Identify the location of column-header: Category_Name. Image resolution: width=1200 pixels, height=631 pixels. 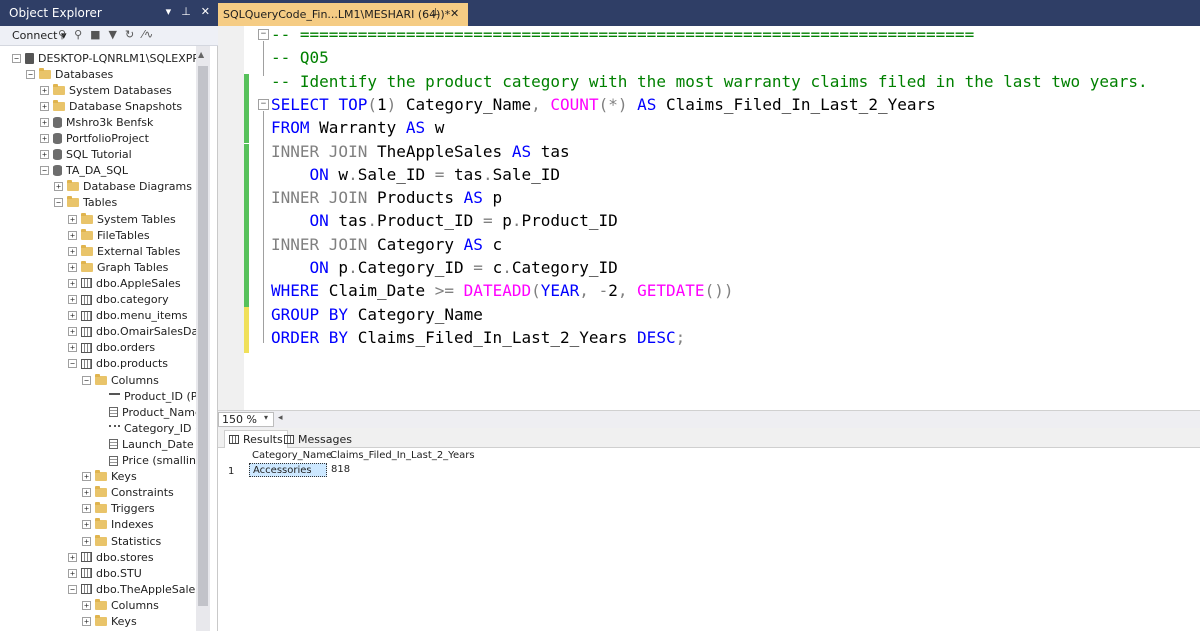
(292, 456).